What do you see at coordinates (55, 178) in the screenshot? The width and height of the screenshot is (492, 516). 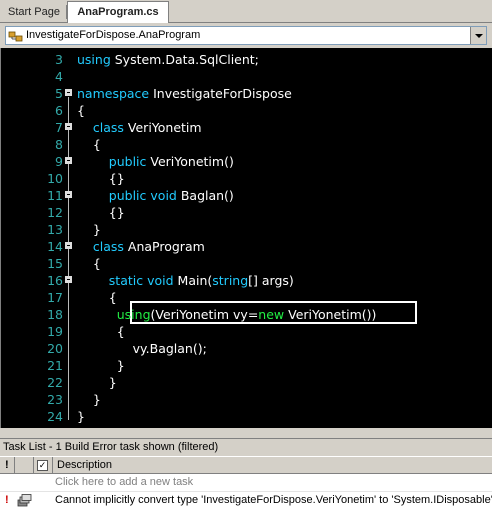 I see `line-number: 10` at bounding box center [55, 178].